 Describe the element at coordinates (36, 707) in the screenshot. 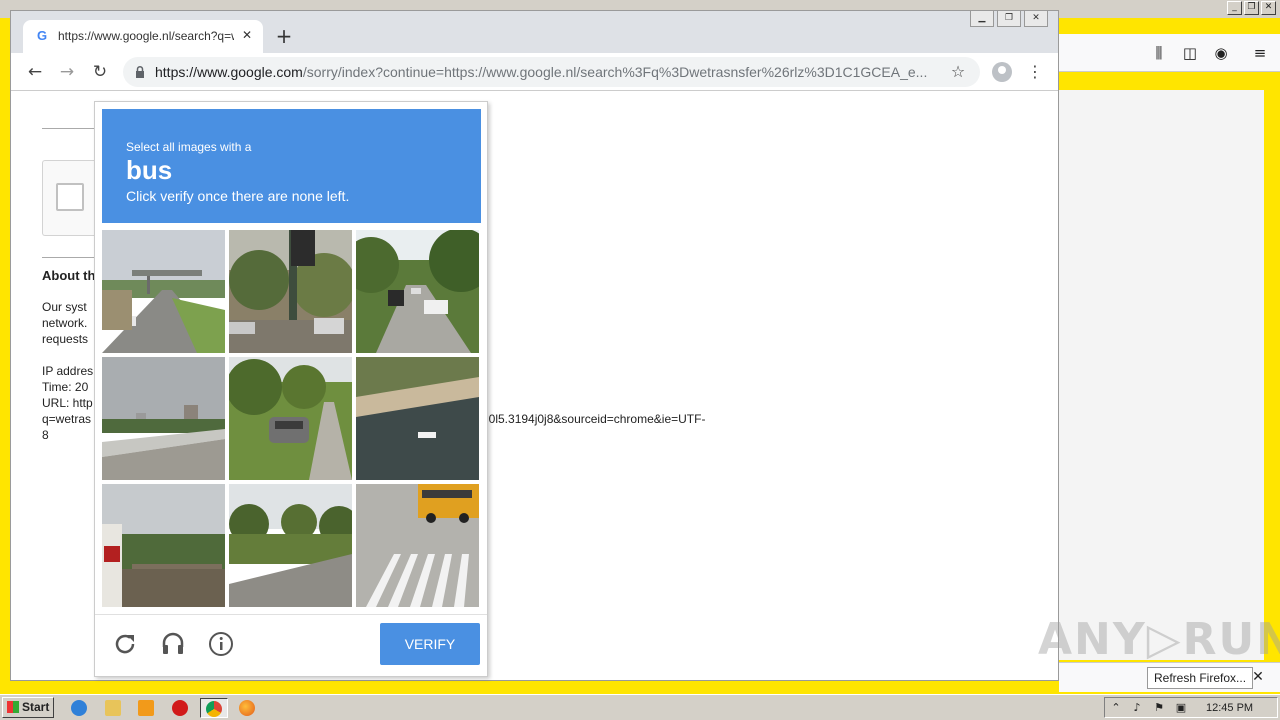

I see `start-label: Start` at that location.